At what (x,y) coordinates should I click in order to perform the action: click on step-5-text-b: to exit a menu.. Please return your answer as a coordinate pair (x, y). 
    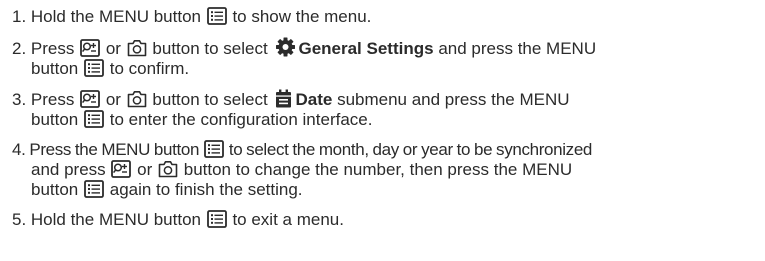
    Looking at the image, I should click on (288, 219).